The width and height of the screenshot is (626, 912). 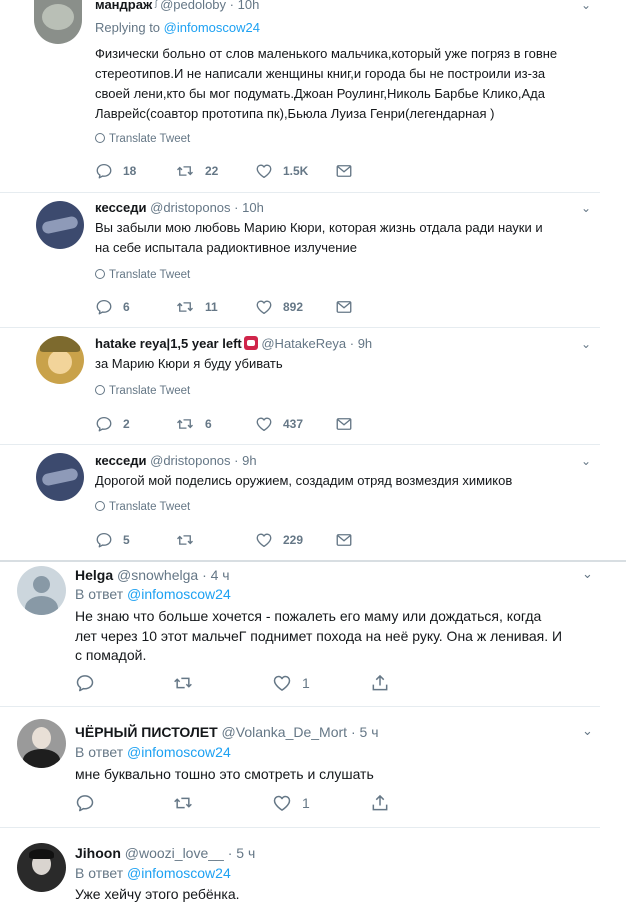 I want to click on tweet-actions: 18 22 1.5K, so click(x=245, y=171).